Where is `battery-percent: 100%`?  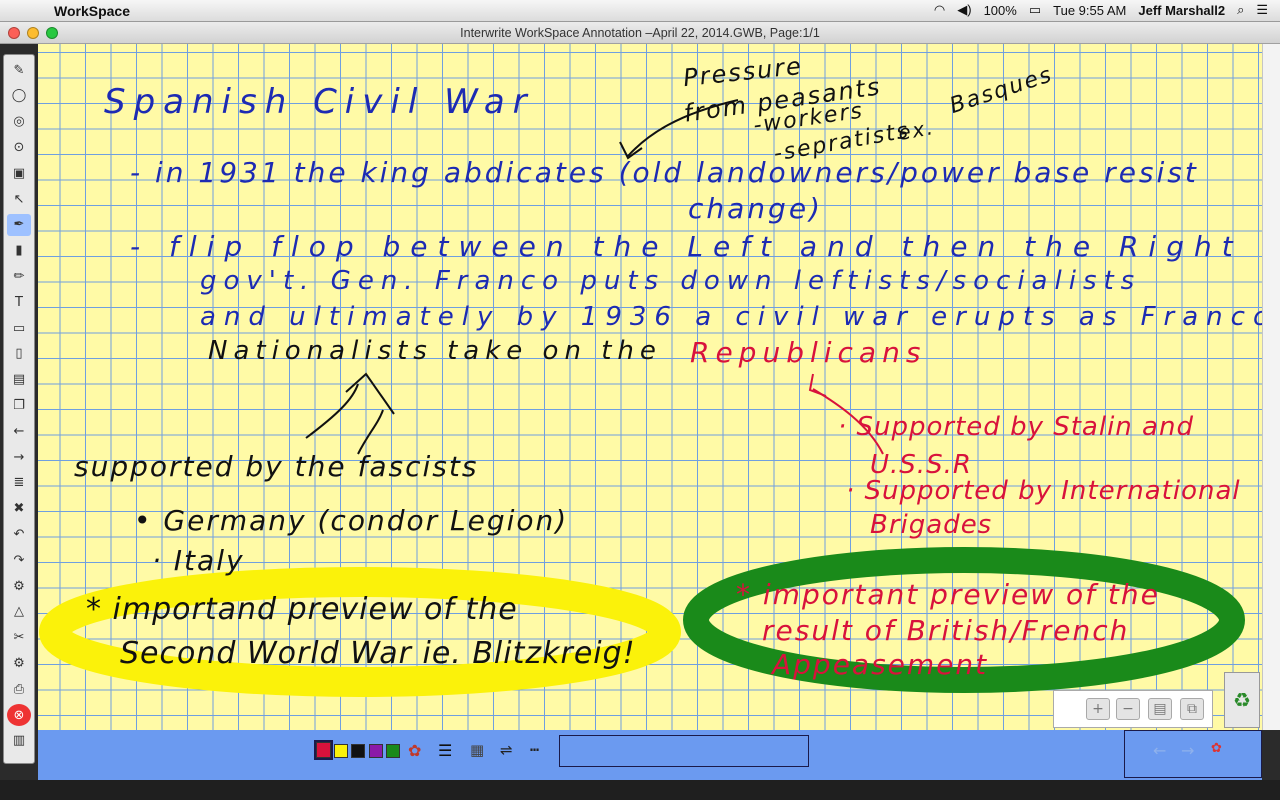 battery-percent: 100% is located at coordinates (1000, 10).